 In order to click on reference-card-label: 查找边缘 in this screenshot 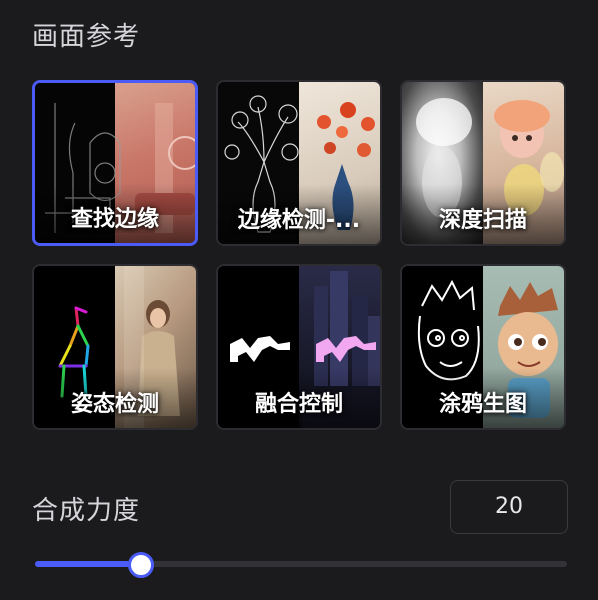, I will do `click(114, 219)`.